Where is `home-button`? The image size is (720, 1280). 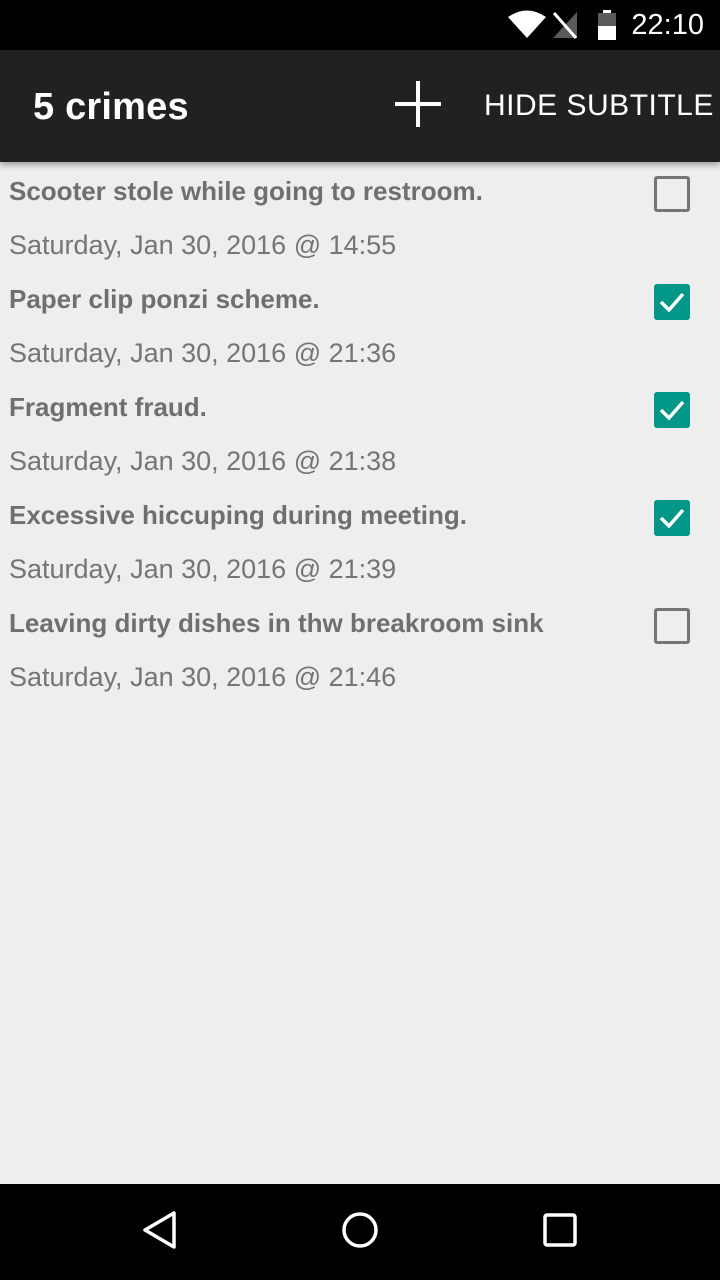
home-button is located at coordinates (360, 1232).